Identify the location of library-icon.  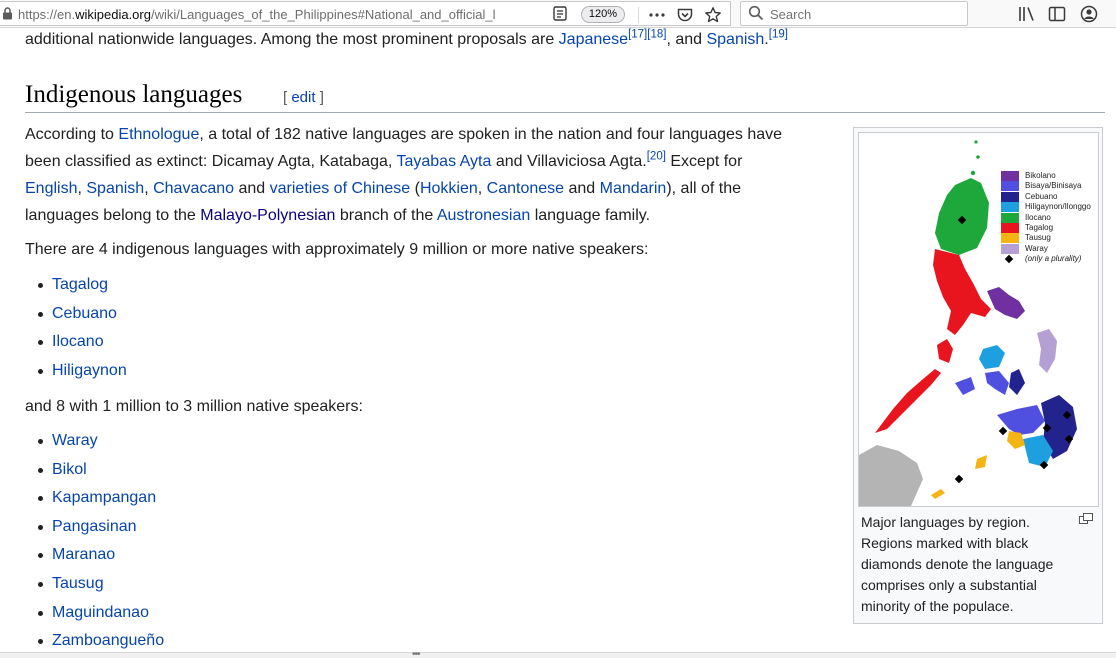
(1027, 14).